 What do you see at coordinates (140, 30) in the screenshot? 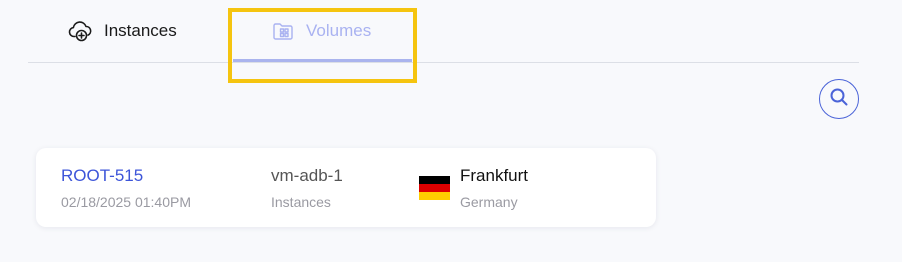
I see `tab-instances-label: Instances` at bounding box center [140, 30].